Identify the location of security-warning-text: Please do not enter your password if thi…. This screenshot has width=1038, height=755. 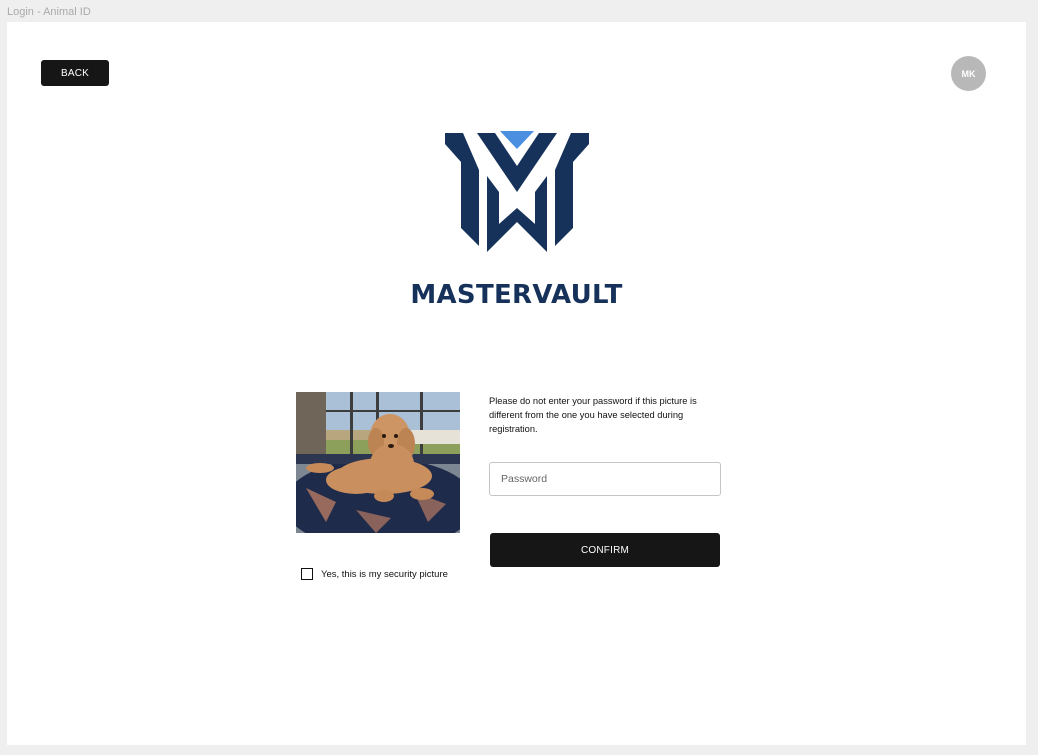
(593, 415).